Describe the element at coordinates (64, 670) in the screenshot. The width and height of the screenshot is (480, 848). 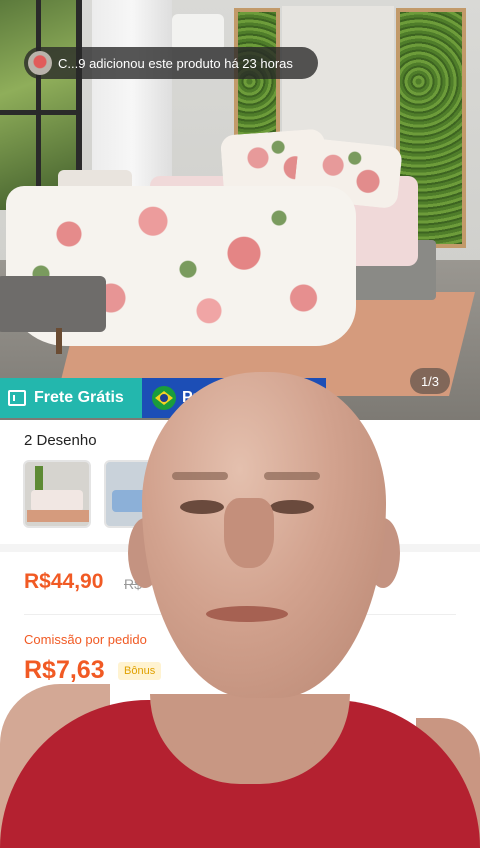
I see `commission-value: R$7,63` at that location.